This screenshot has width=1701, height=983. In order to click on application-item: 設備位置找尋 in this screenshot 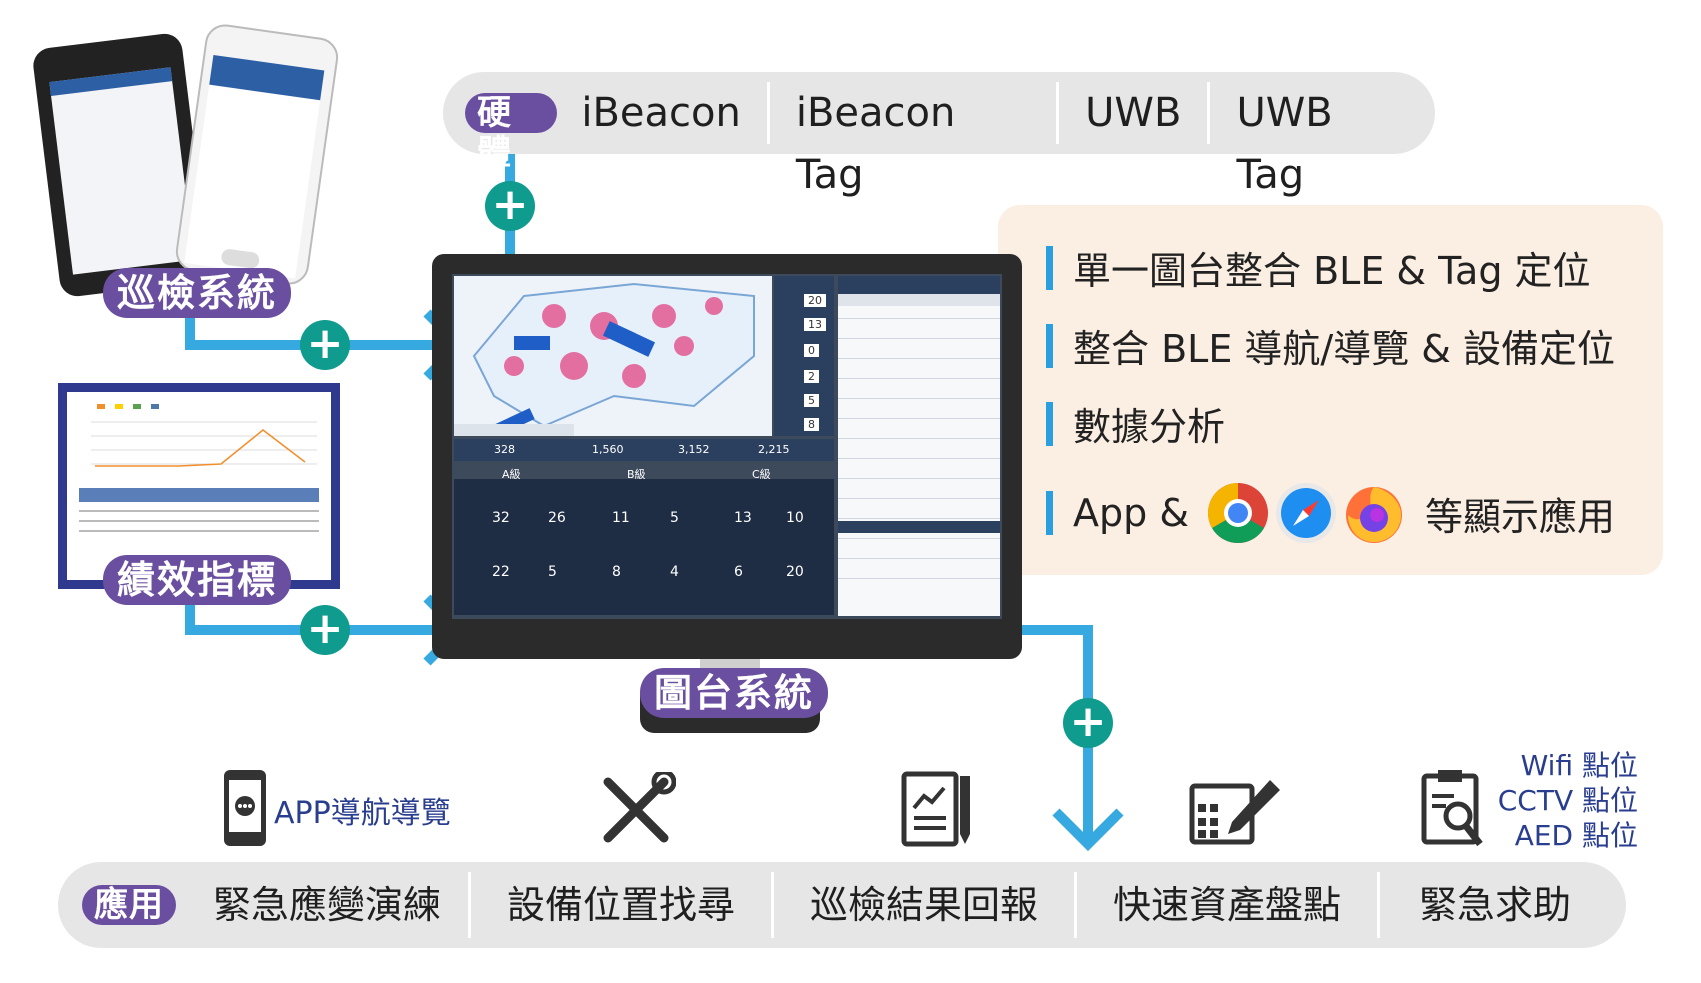, I will do `click(619, 905)`.